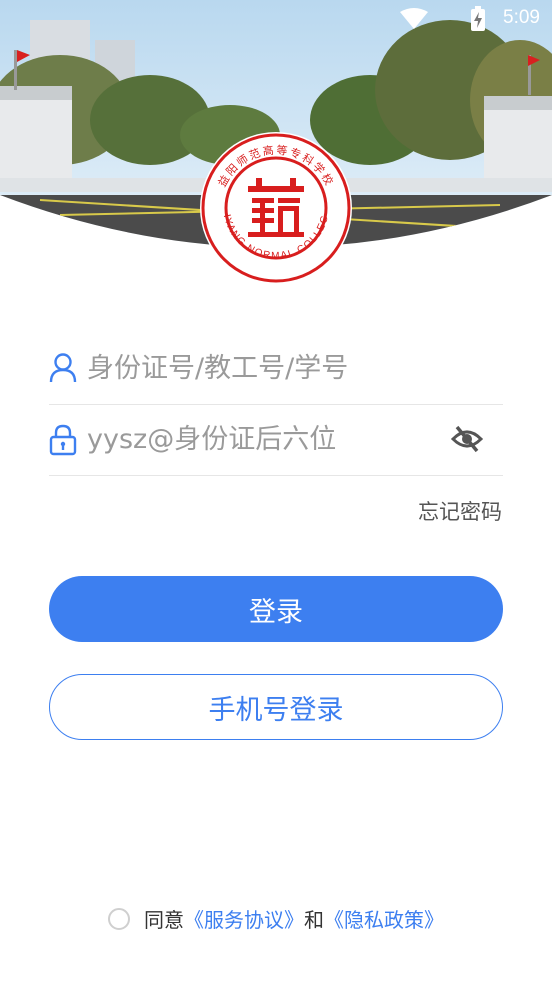 This screenshot has width=552, height=983. I want to click on wifi-icon, so click(414, 19).